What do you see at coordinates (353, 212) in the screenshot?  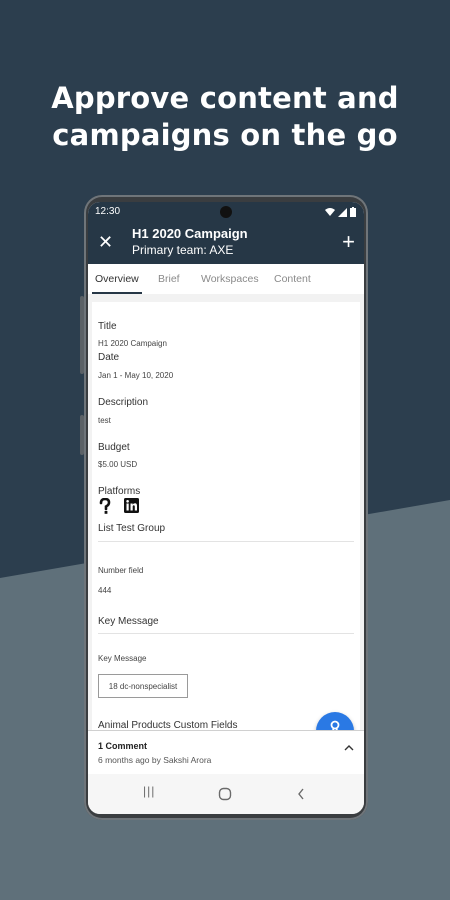 I see `battery-icon` at bounding box center [353, 212].